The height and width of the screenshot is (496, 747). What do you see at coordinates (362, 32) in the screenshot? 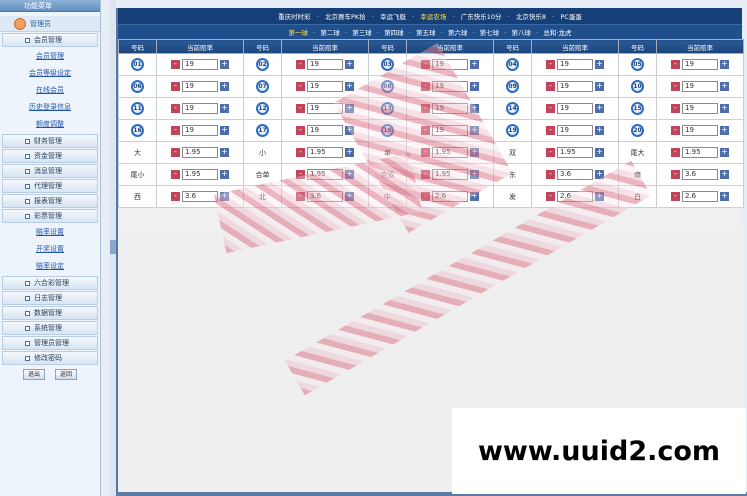
I see `ball-tab: 第三球` at bounding box center [362, 32].